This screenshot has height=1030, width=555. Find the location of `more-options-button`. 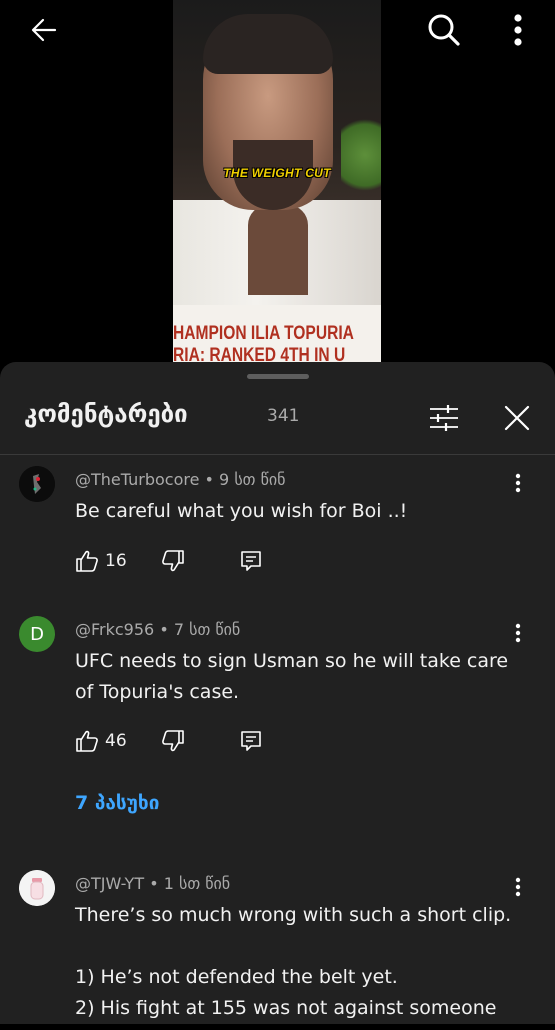

more-options-button is located at coordinates (518, 30).